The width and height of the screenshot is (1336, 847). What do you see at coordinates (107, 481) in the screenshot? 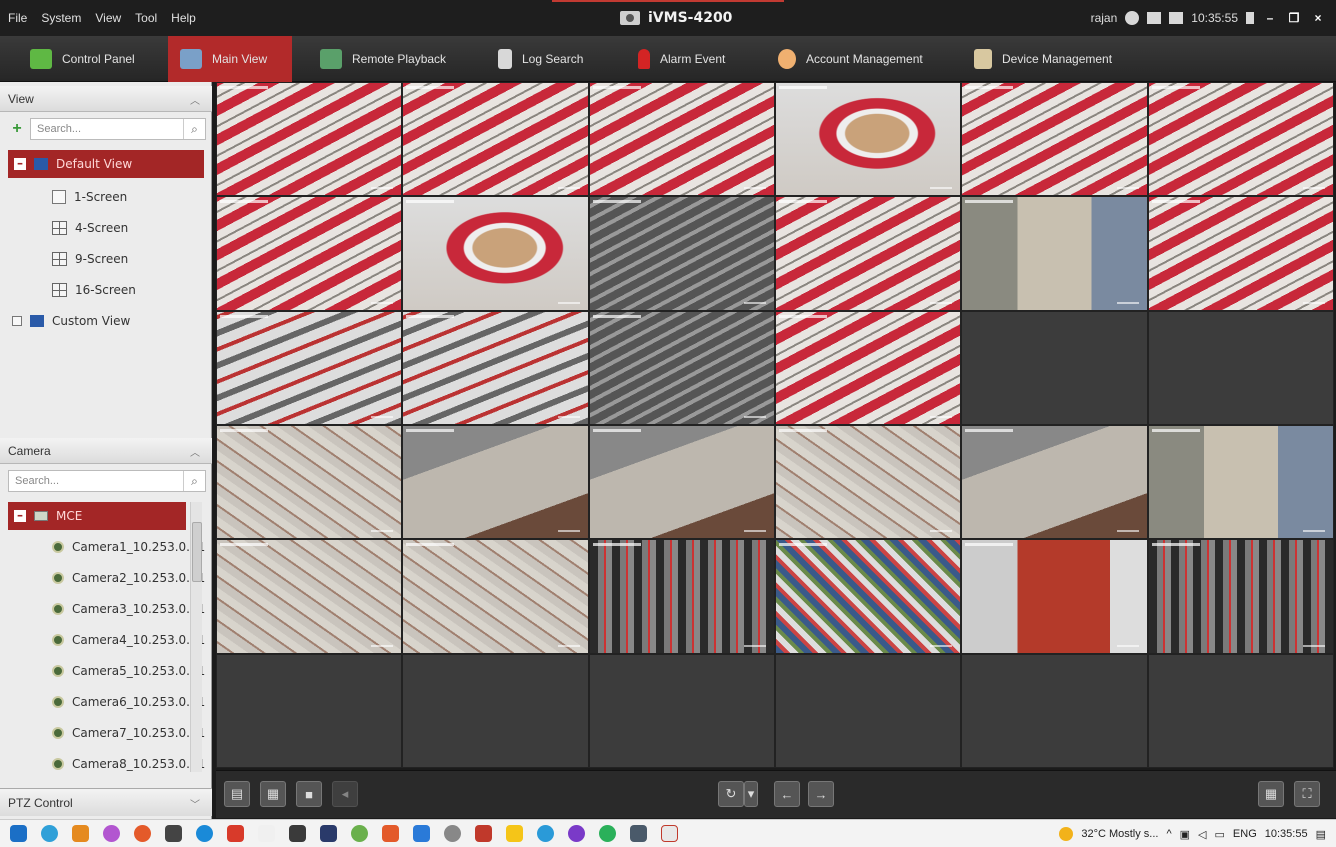
I see `camera-search-input: Search... ⌕` at bounding box center [107, 481].